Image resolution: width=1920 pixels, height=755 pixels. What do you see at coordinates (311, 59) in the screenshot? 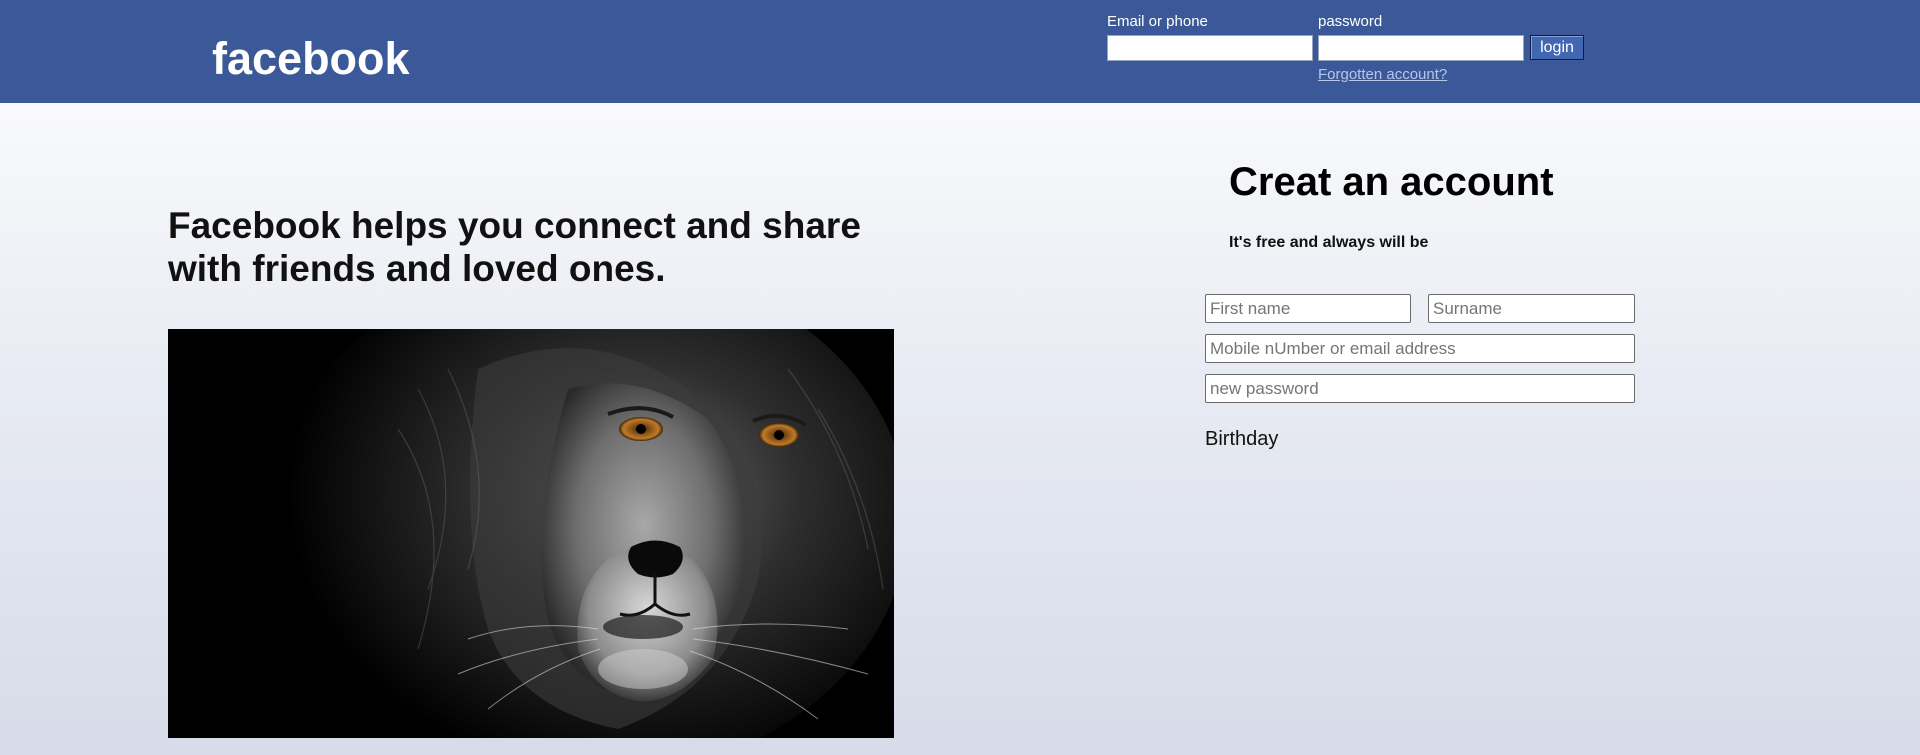
I see `facebook-logo: facebook` at bounding box center [311, 59].